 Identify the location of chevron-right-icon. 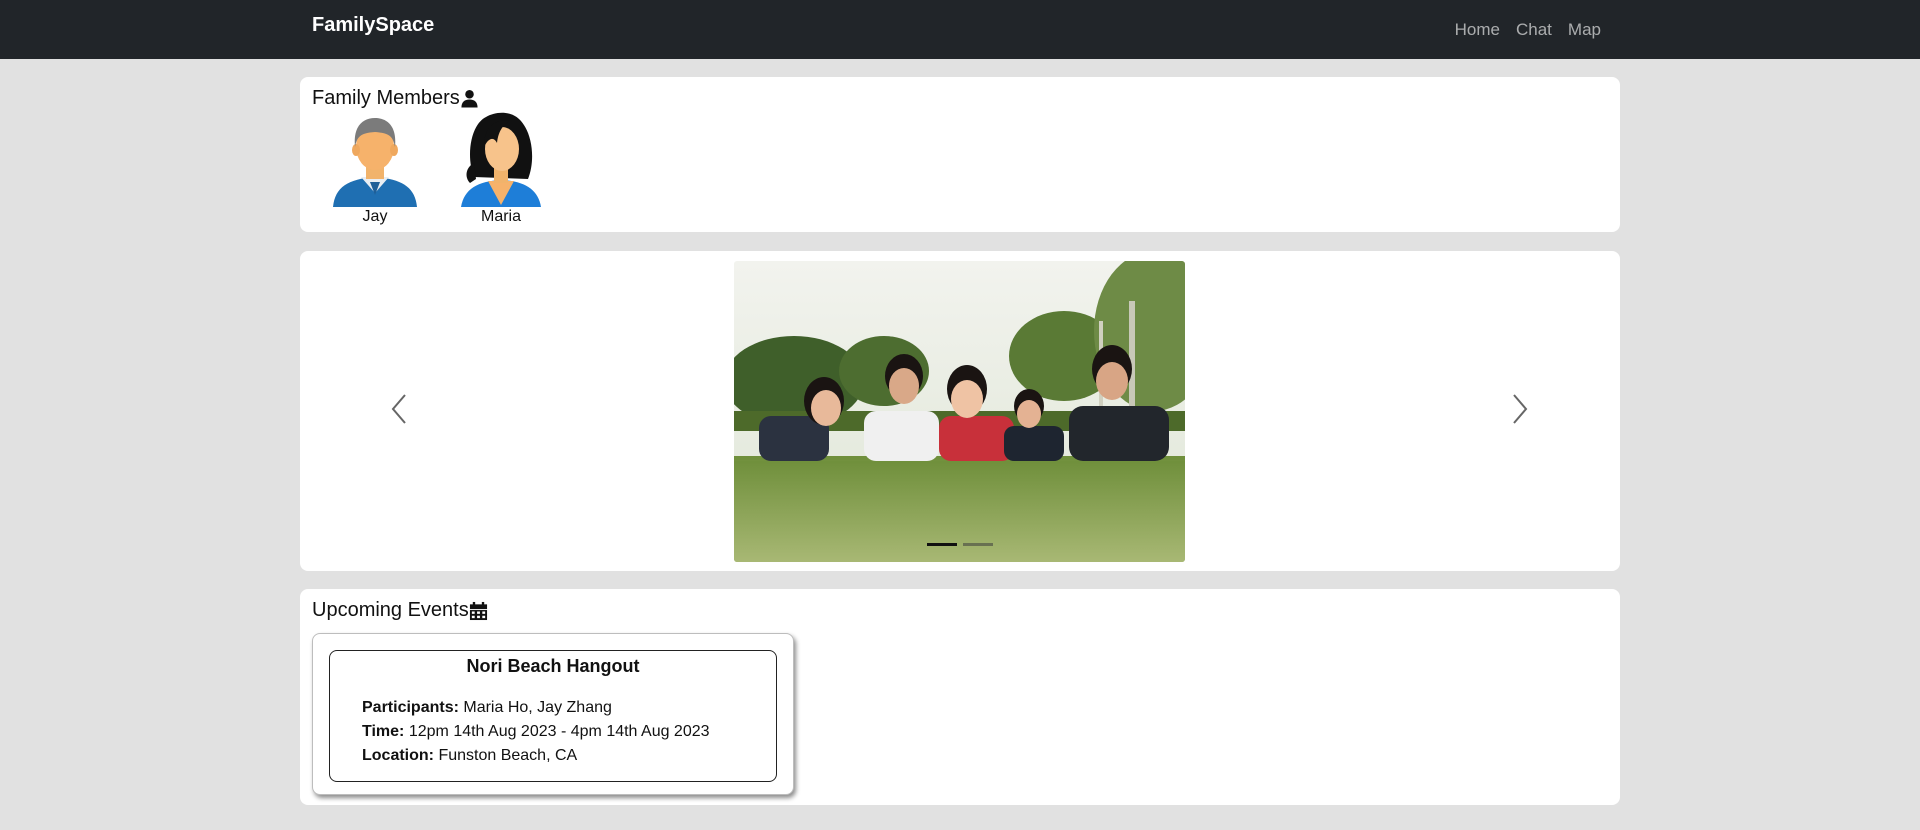
(1520, 411).